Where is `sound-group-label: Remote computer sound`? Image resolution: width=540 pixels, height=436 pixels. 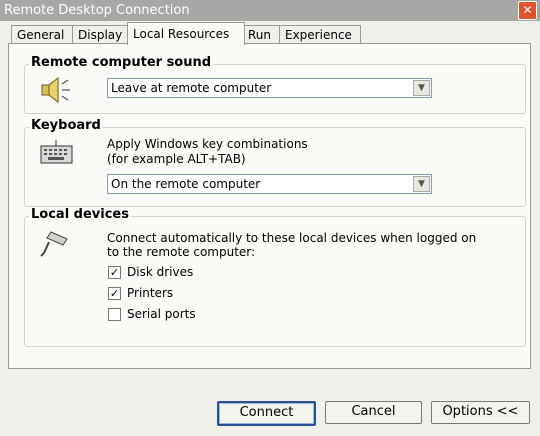 sound-group-label: Remote computer sound is located at coordinates (121, 62).